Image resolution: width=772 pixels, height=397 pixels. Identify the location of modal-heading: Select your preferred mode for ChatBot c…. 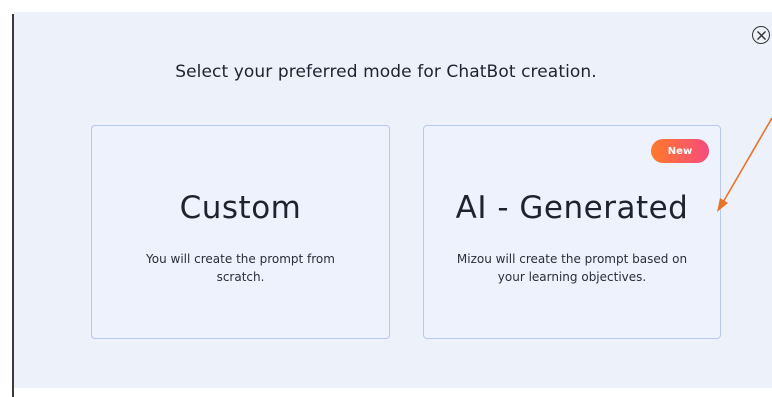
(386, 72).